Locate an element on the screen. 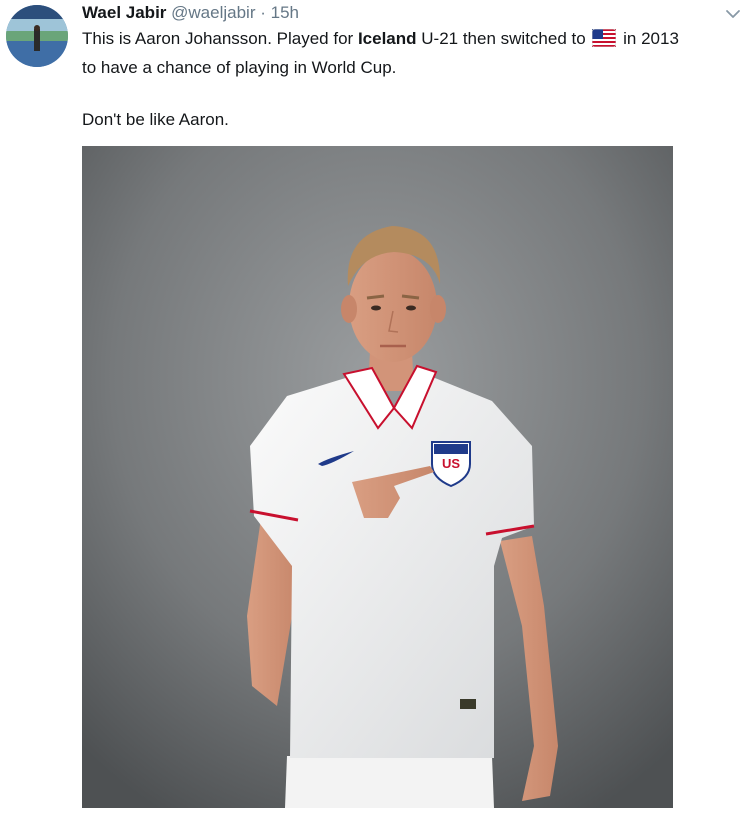 Image resolution: width=750 pixels, height=826 pixels. crest-text: US is located at coordinates (451, 463).